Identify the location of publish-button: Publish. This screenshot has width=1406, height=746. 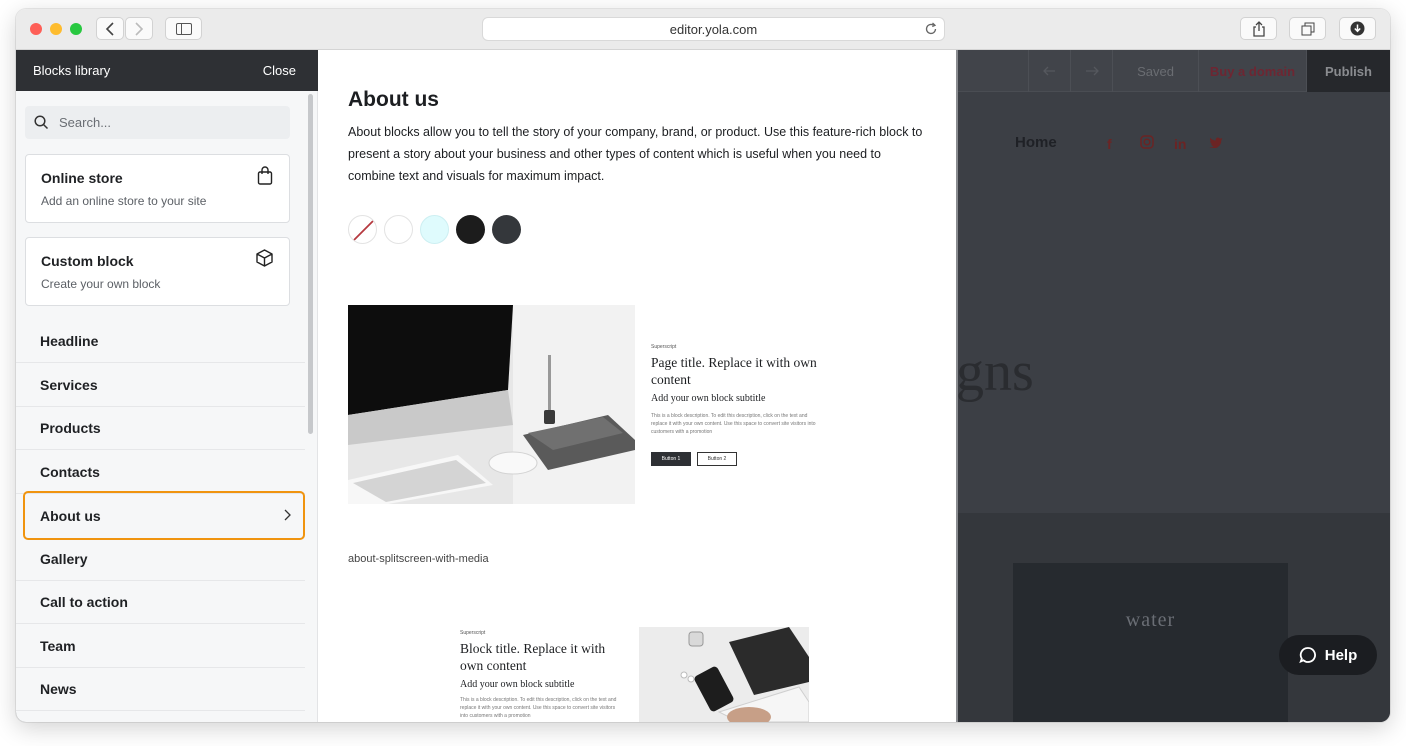
(1348, 71).